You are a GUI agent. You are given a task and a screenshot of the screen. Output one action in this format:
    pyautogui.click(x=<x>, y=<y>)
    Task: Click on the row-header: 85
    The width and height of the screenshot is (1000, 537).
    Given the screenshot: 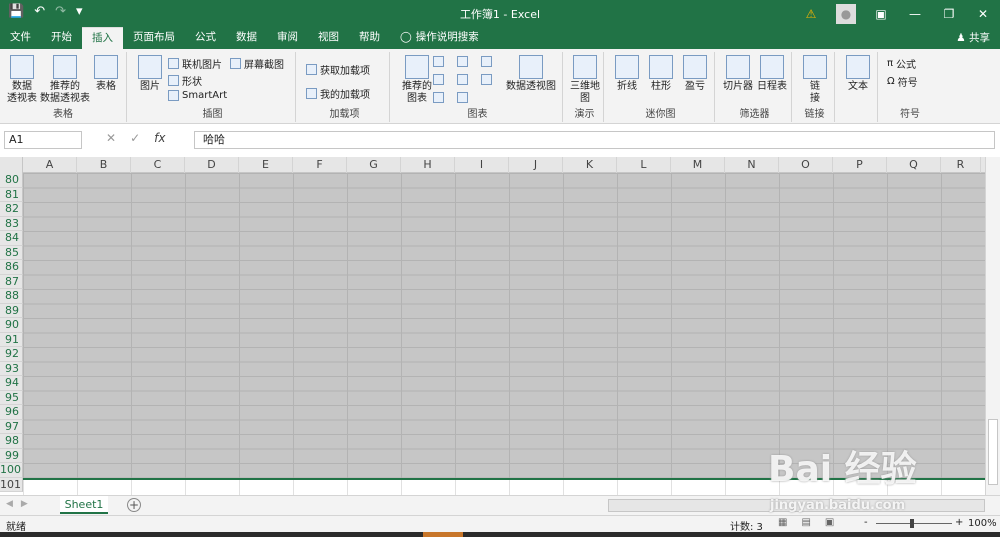 What is the action you would take?
    pyautogui.click(x=11, y=252)
    